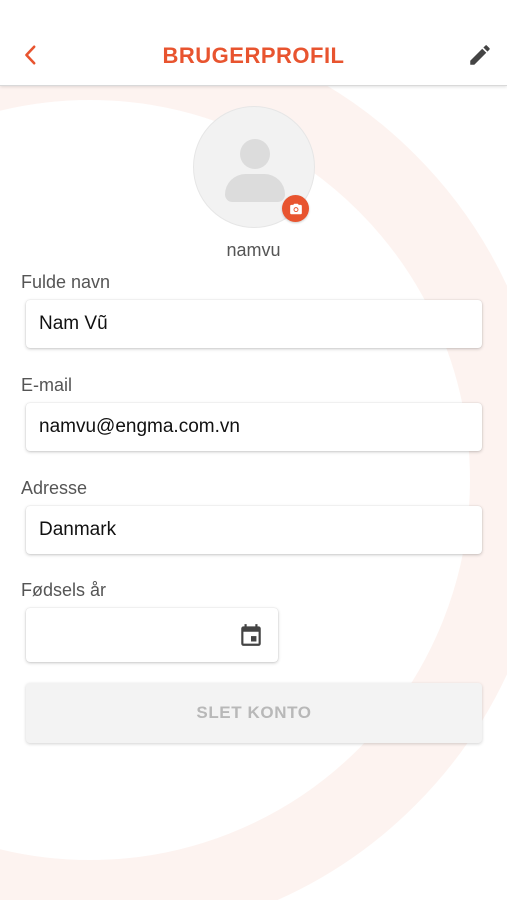  Describe the element at coordinates (66, 282) in the screenshot. I see `full-name-label: Fulde navn` at that location.